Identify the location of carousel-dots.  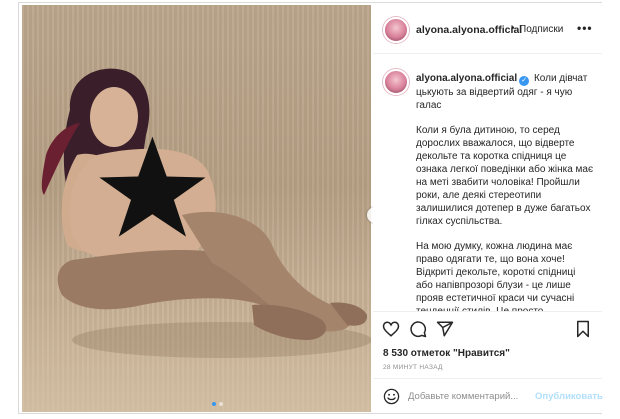
(217, 404).